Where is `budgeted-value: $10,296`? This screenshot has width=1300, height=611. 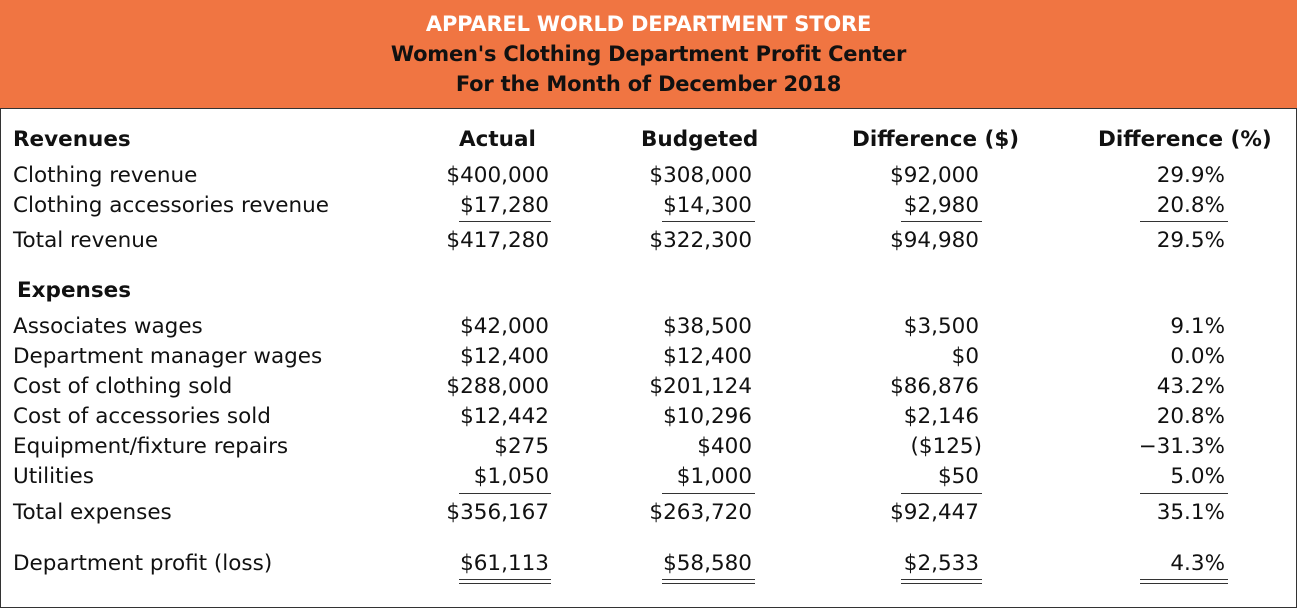 budgeted-value: $10,296 is located at coordinates (707, 416).